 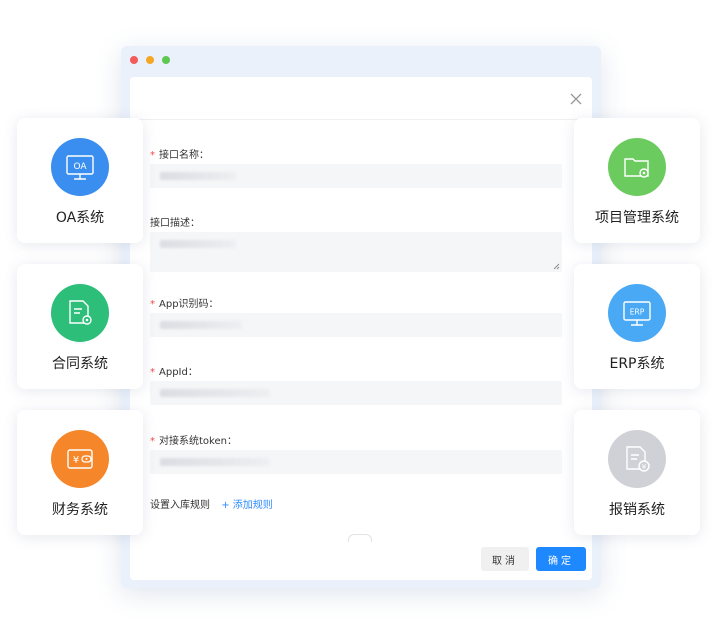 I want to click on field-label-text: AppId：, so click(x=178, y=372).